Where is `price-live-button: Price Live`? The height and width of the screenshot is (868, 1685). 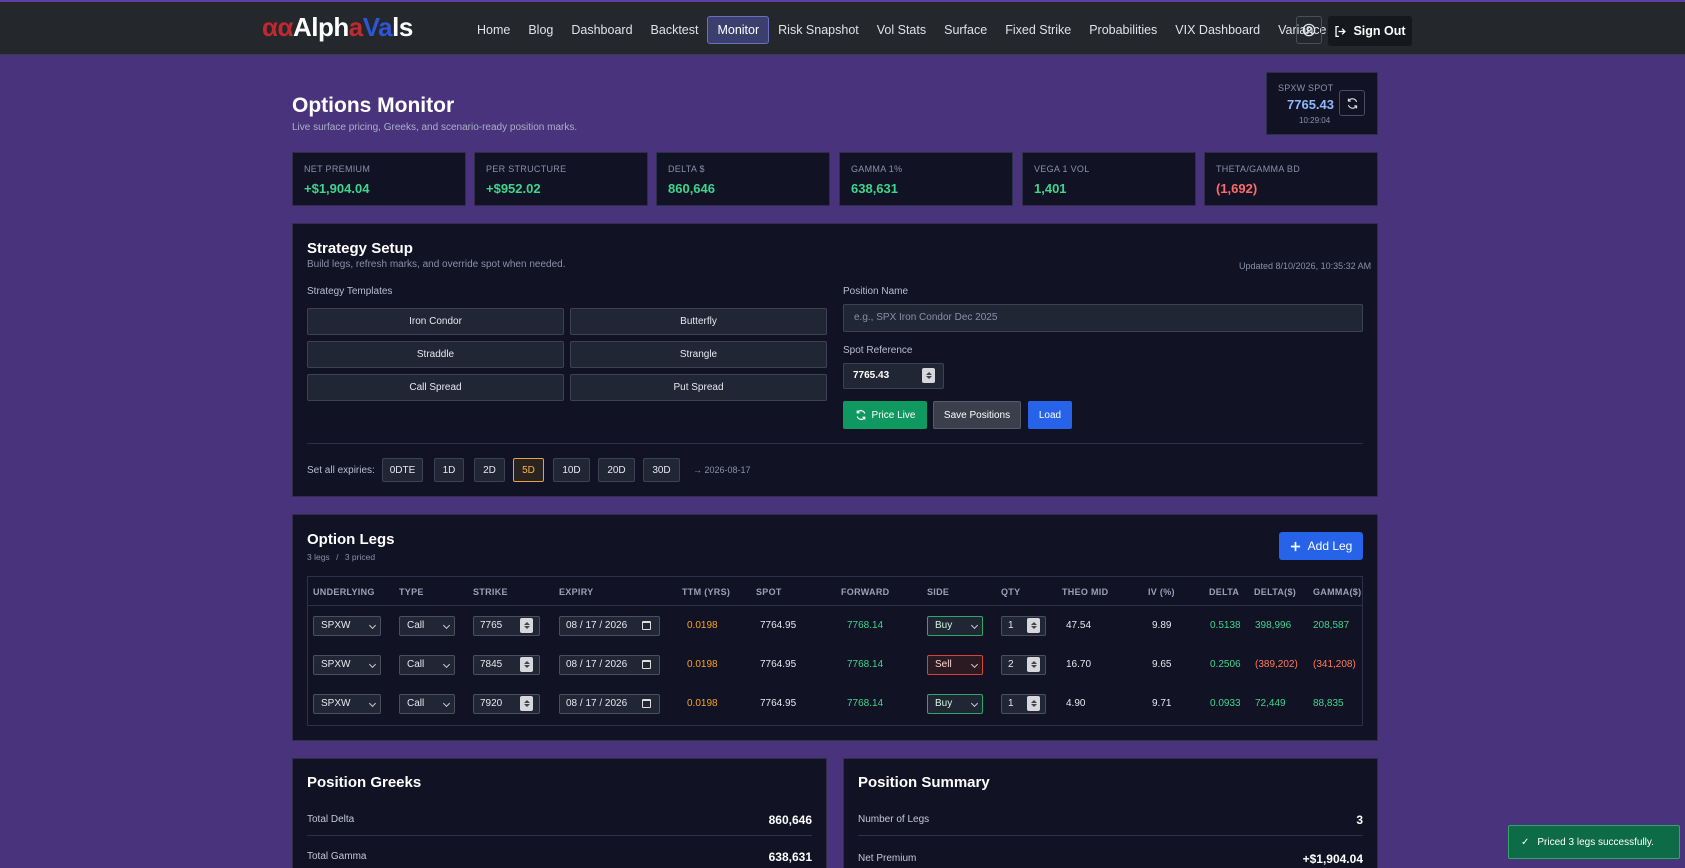
price-live-button: Price Live is located at coordinates (885, 415).